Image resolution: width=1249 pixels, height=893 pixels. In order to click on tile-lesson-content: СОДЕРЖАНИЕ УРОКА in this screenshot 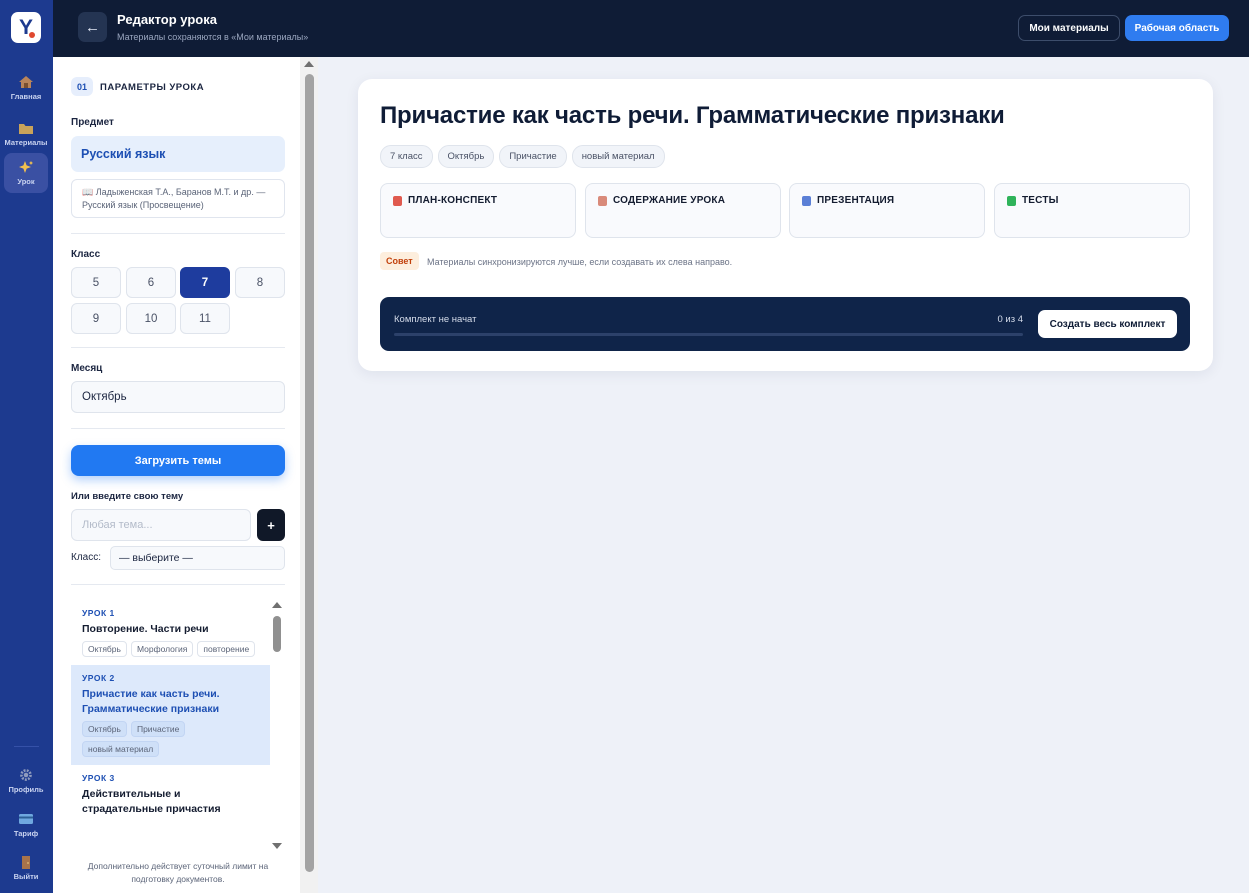, I will do `click(683, 210)`.